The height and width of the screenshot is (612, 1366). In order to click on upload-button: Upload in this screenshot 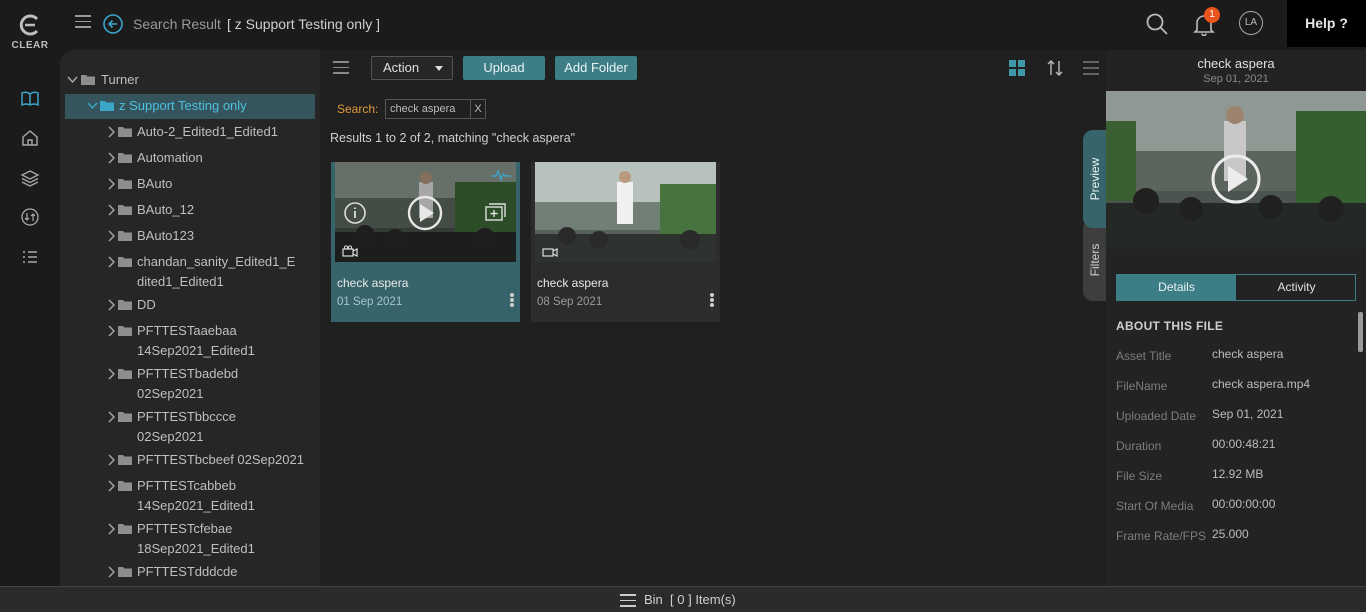, I will do `click(504, 68)`.